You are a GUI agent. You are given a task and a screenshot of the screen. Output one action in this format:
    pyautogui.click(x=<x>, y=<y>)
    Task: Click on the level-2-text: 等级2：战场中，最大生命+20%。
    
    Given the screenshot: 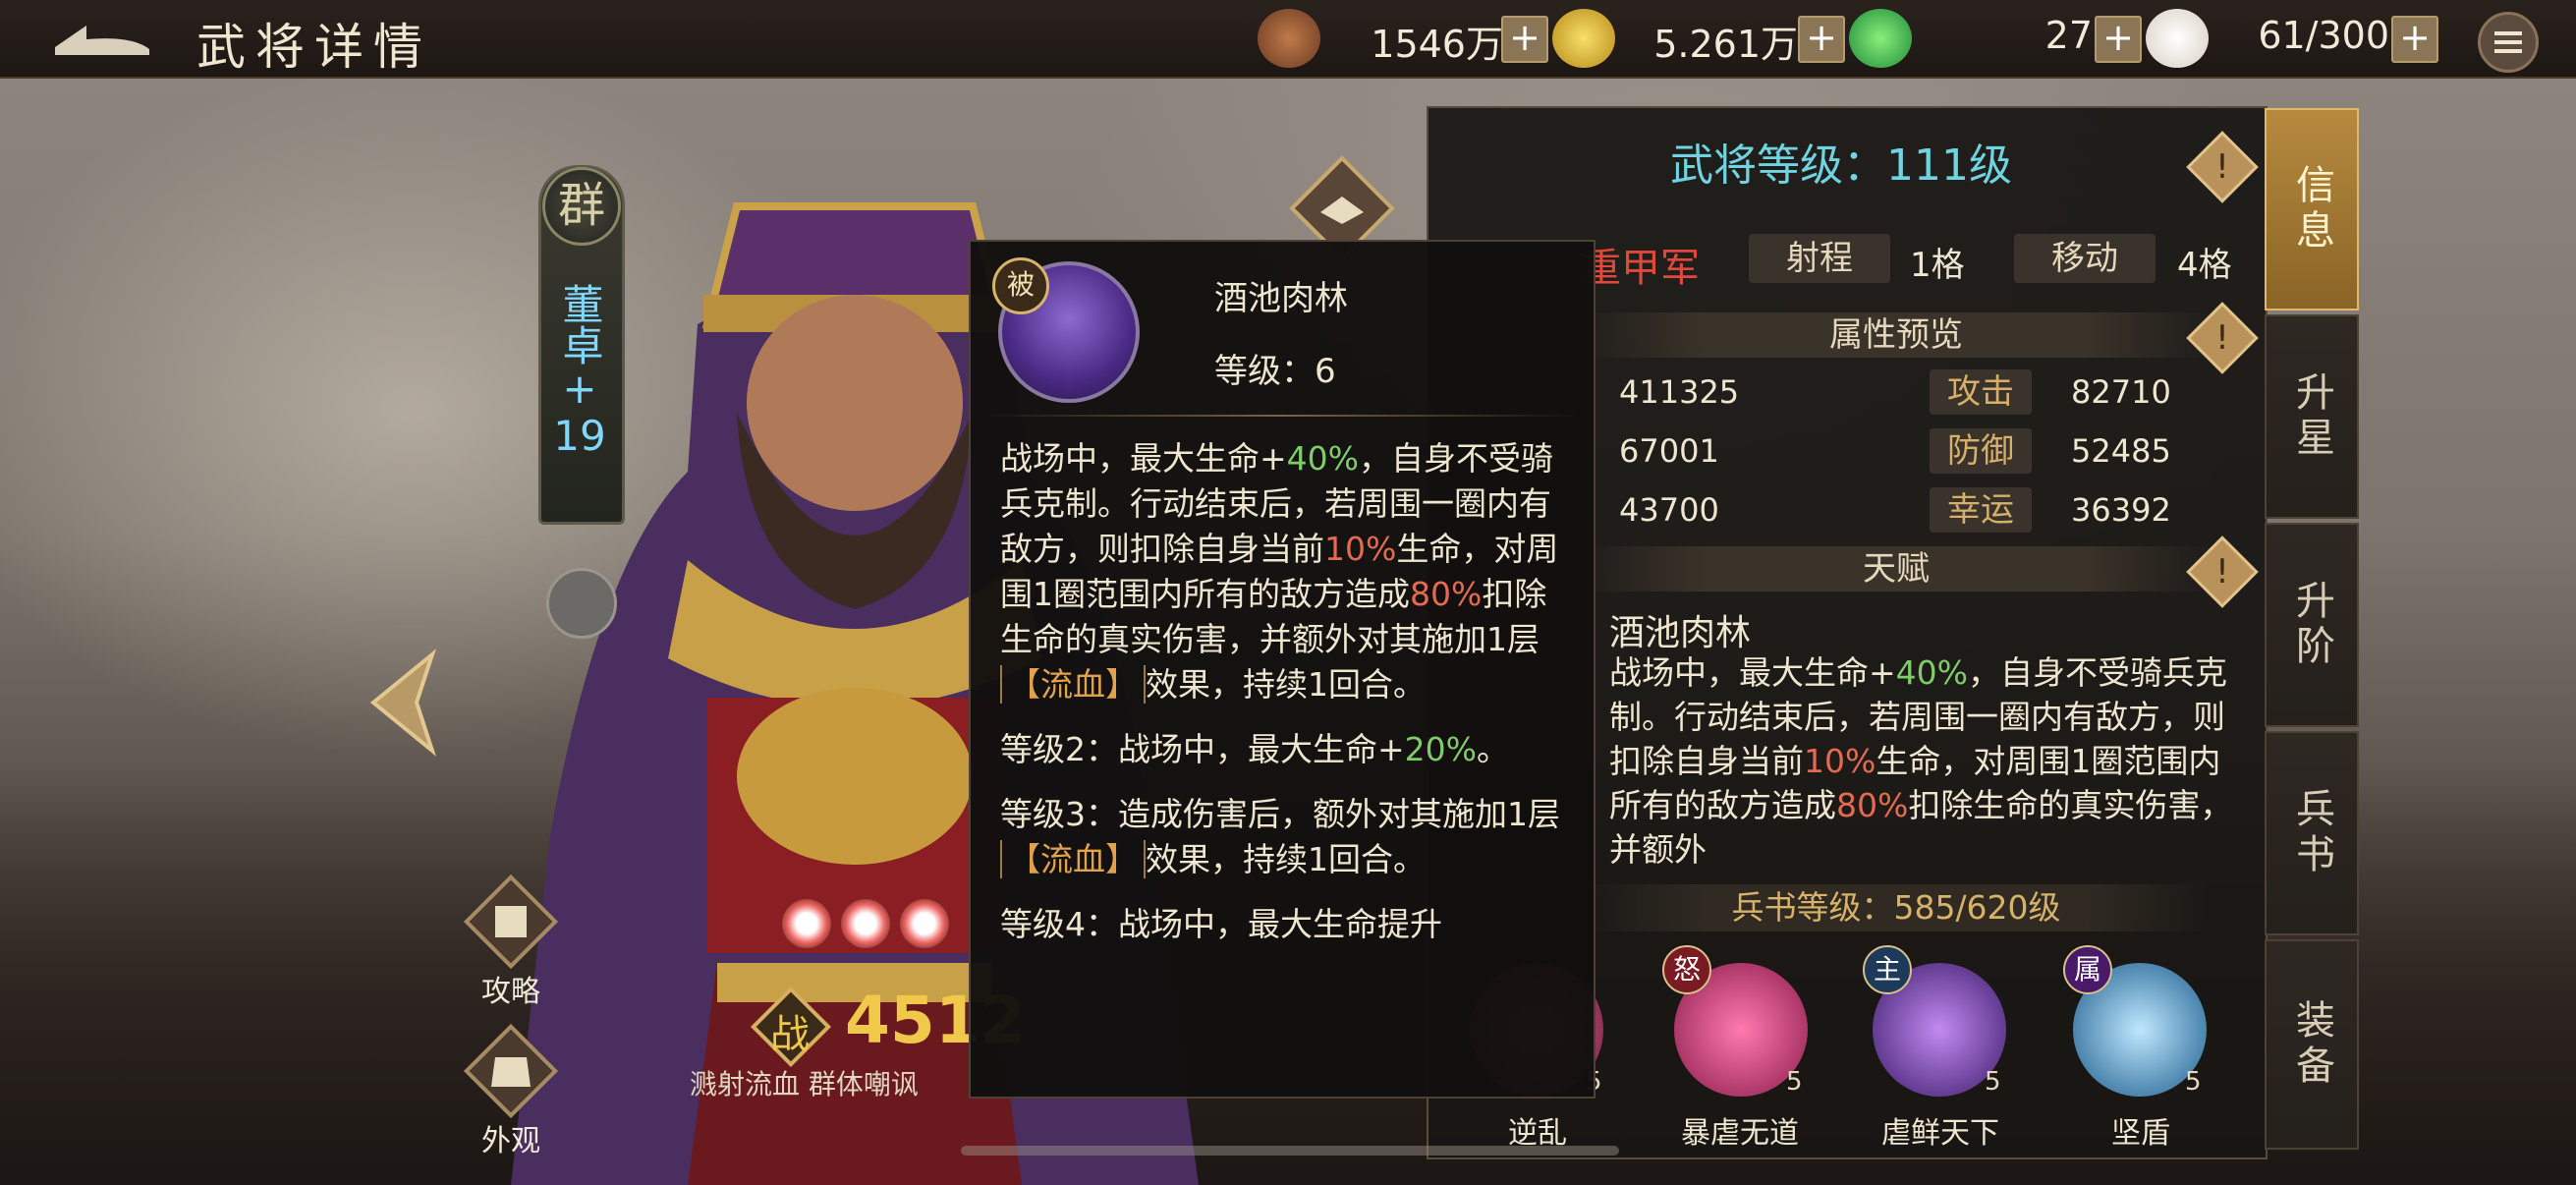 What is the action you would take?
    pyautogui.click(x=1255, y=749)
    